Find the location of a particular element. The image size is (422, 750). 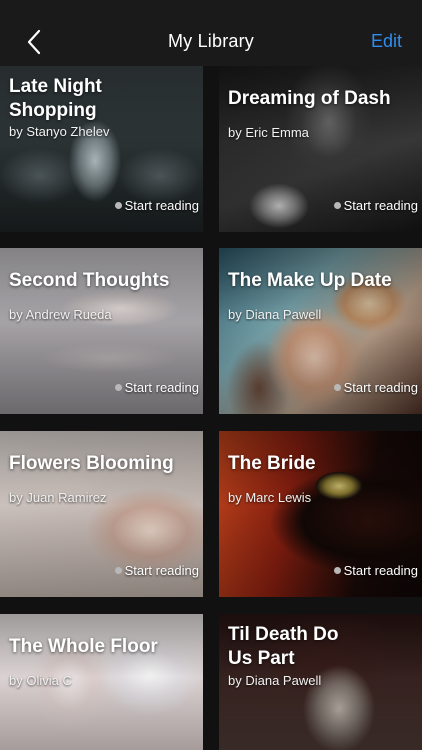

book-title: Flowers Blooming is located at coordinates (91, 463).